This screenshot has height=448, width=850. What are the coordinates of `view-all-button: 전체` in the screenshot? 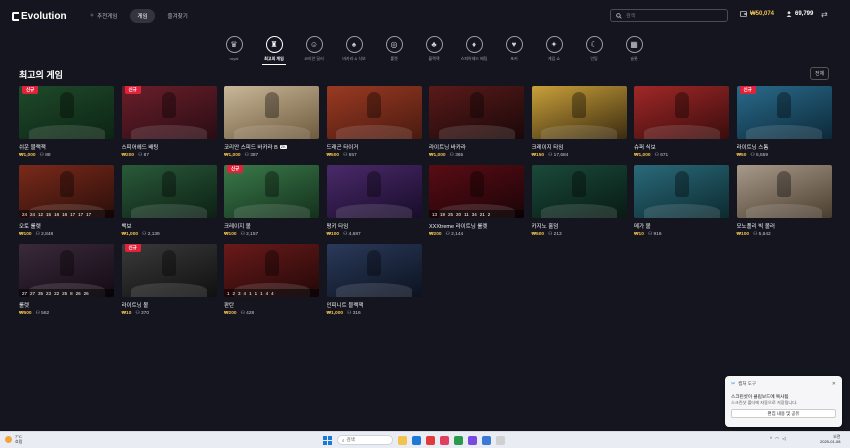 It's located at (820, 73).